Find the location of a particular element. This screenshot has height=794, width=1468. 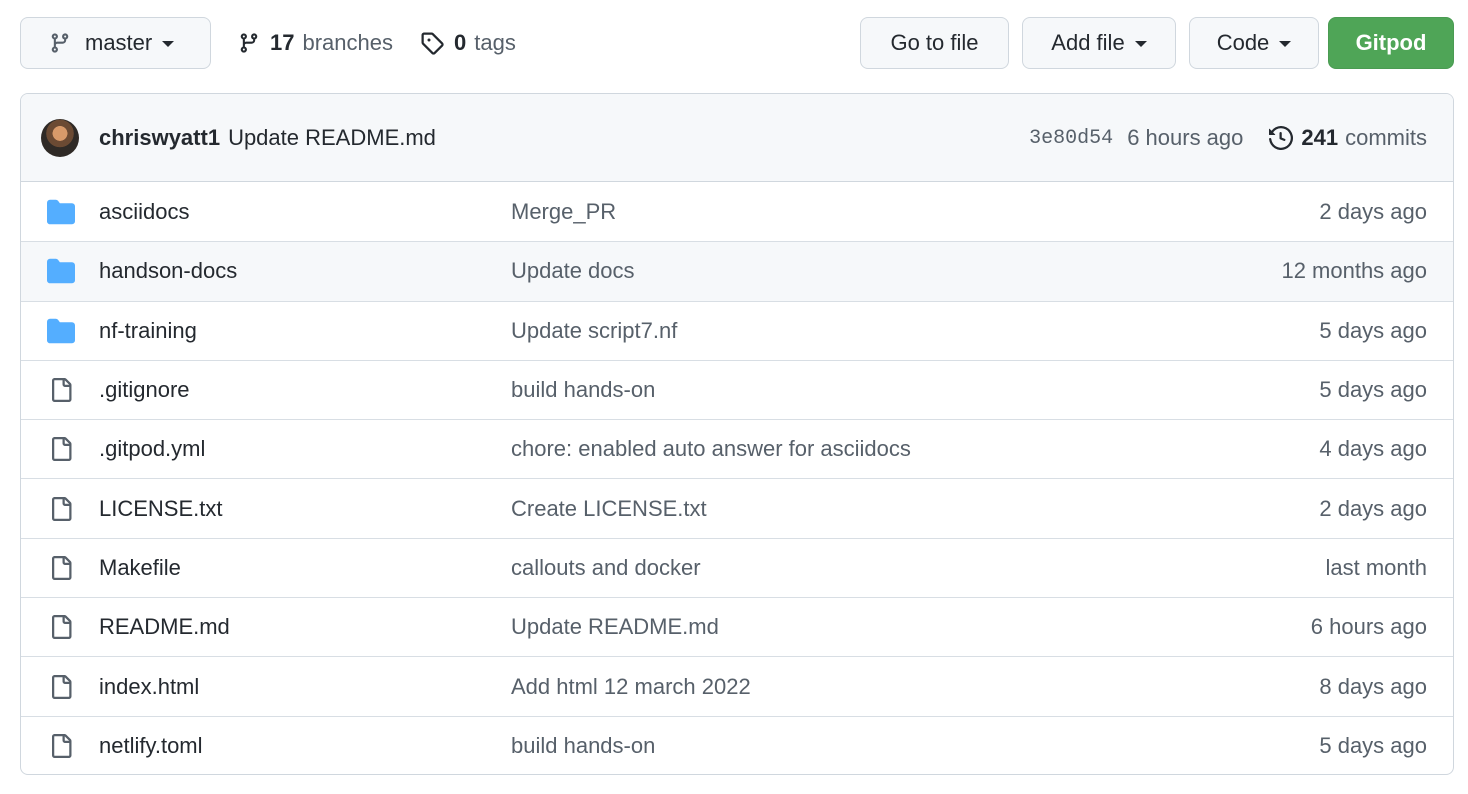

file-name-link: Makefile is located at coordinates (140, 568).